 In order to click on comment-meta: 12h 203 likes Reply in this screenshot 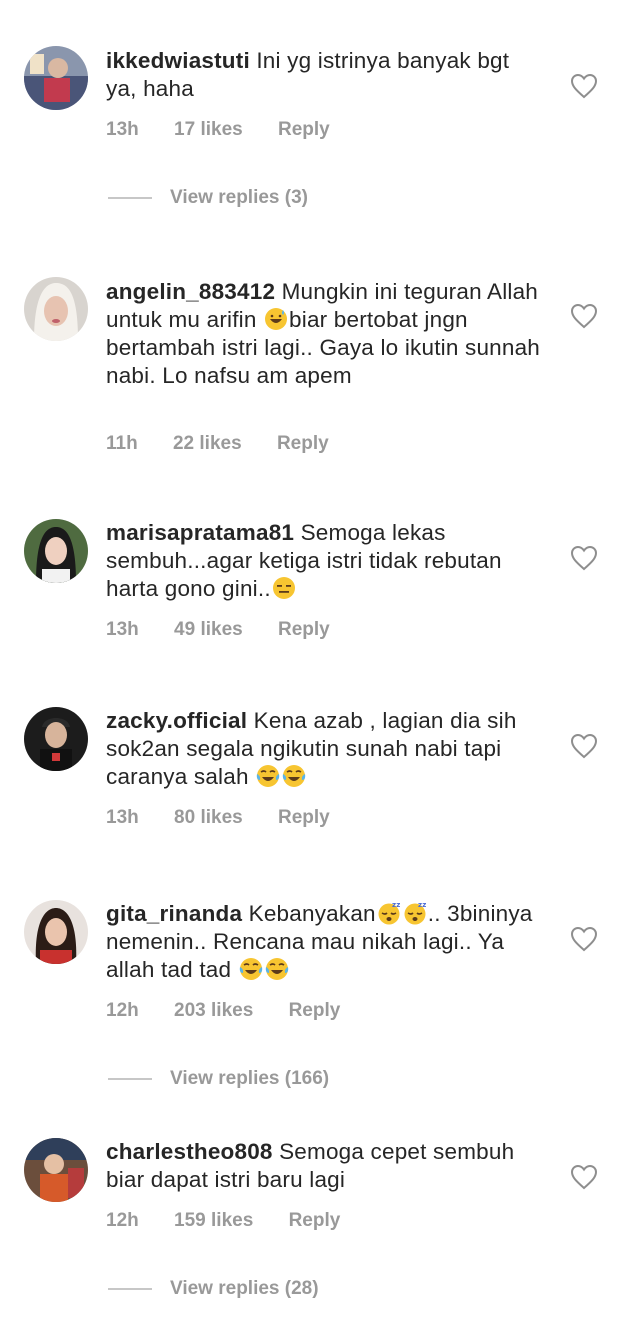, I will do `click(238, 1011)`.